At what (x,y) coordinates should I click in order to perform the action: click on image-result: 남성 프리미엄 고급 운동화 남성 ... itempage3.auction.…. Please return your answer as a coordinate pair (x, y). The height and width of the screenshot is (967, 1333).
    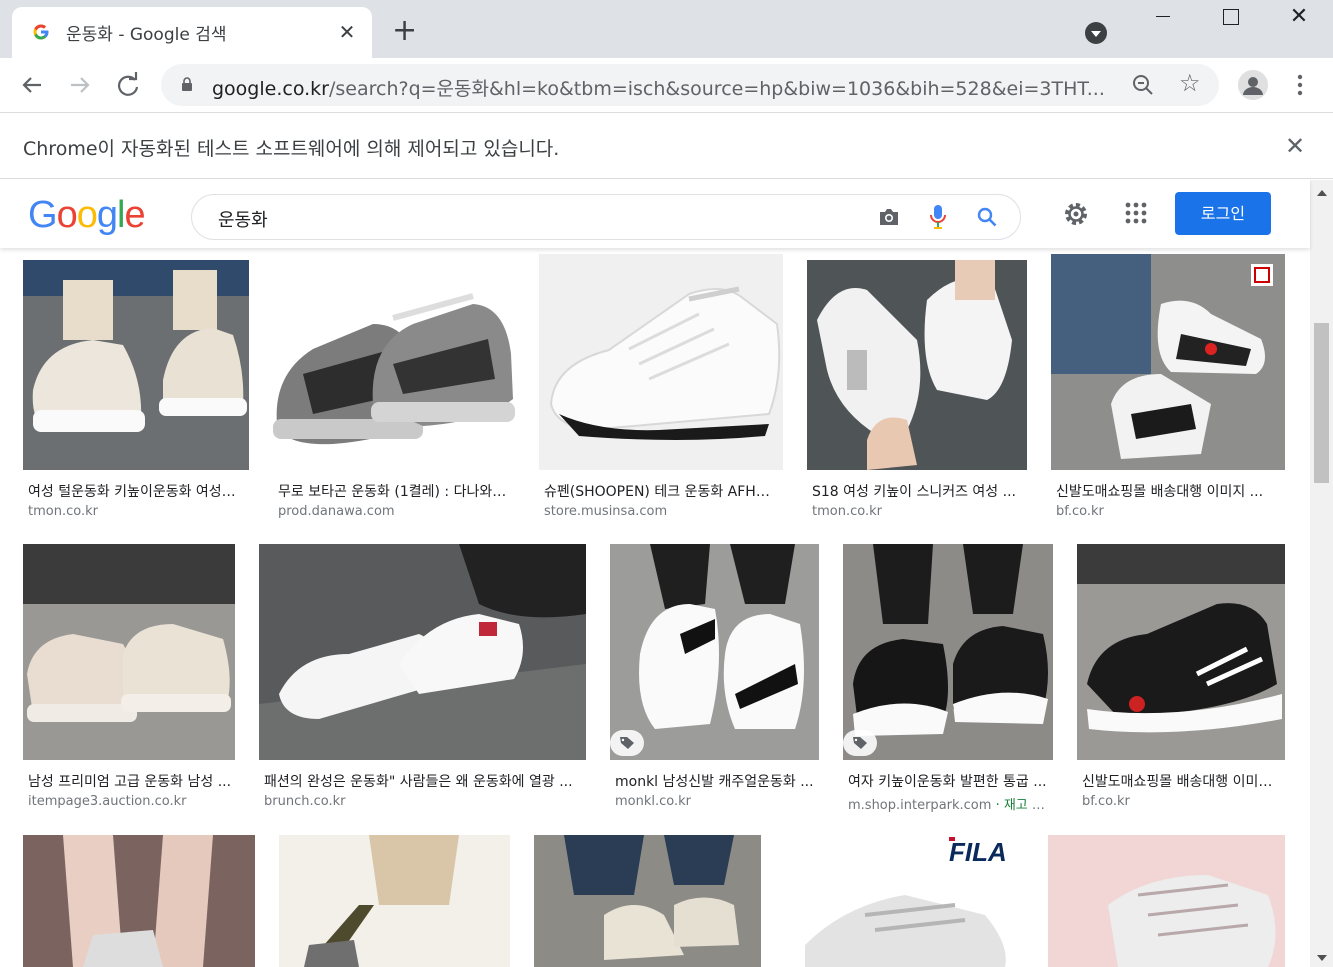
    Looking at the image, I should click on (129, 678).